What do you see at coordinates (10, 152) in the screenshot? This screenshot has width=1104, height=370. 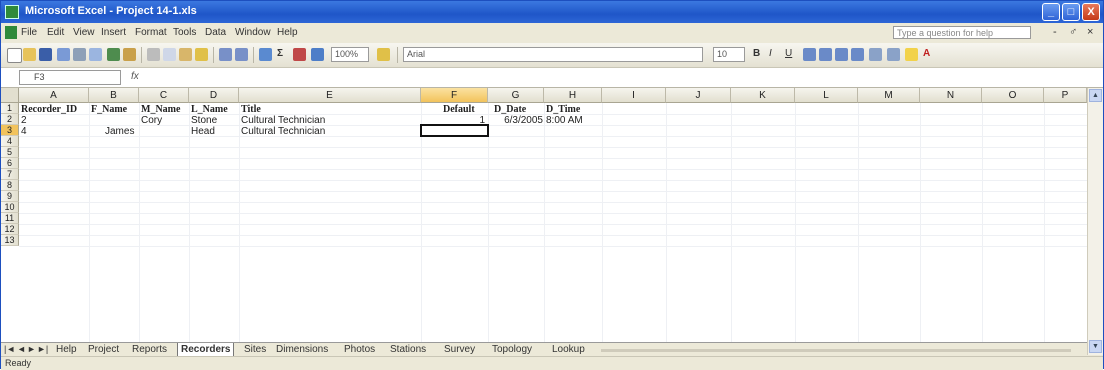 I see `row-header-5: 5` at bounding box center [10, 152].